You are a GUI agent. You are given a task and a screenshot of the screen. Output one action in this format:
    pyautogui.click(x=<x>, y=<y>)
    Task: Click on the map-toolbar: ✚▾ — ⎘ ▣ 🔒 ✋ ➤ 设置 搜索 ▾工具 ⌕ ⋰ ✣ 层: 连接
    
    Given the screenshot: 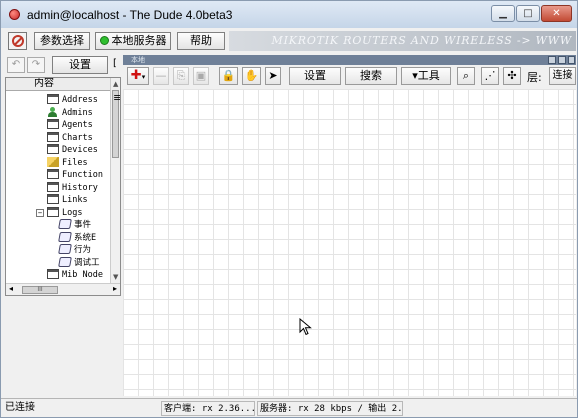 What is the action you would take?
    pyautogui.click(x=349, y=76)
    